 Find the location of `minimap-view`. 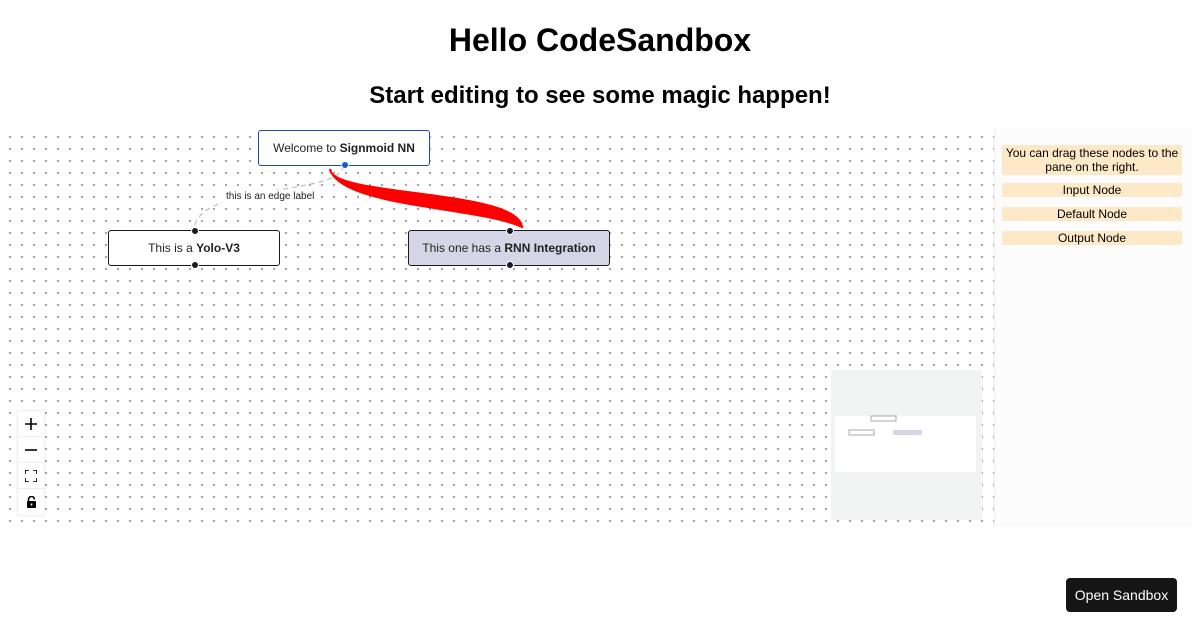

minimap-view is located at coordinates (905, 443).